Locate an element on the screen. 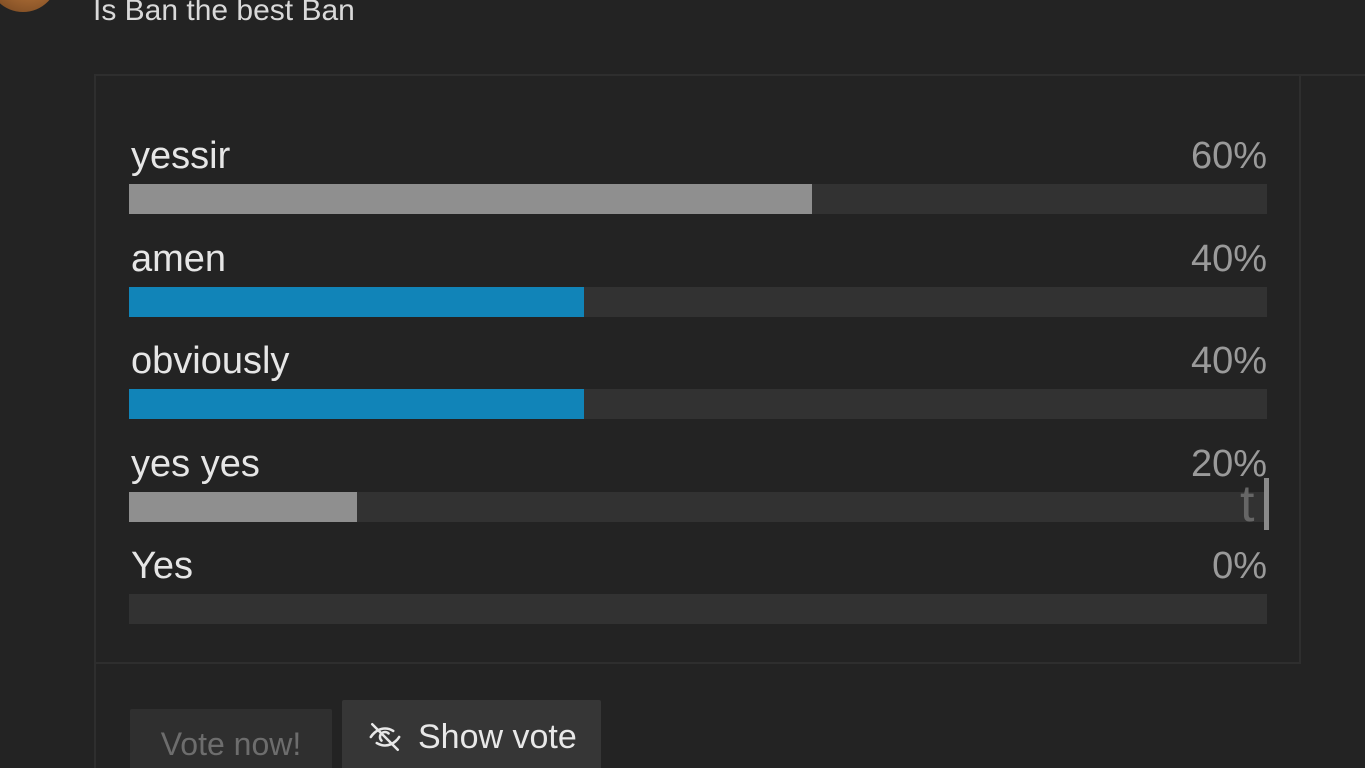 The image size is (1365, 768). vote-now-button: Vote now! is located at coordinates (231, 738).